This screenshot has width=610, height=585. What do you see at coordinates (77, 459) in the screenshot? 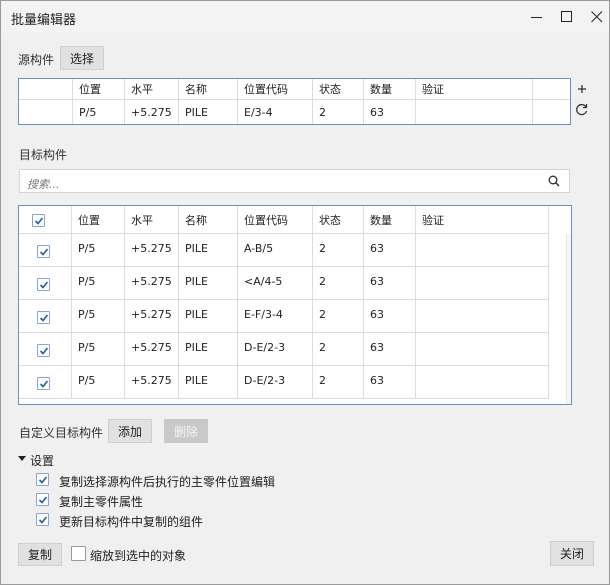
I see `settings-header: 设置` at bounding box center [77, 459].